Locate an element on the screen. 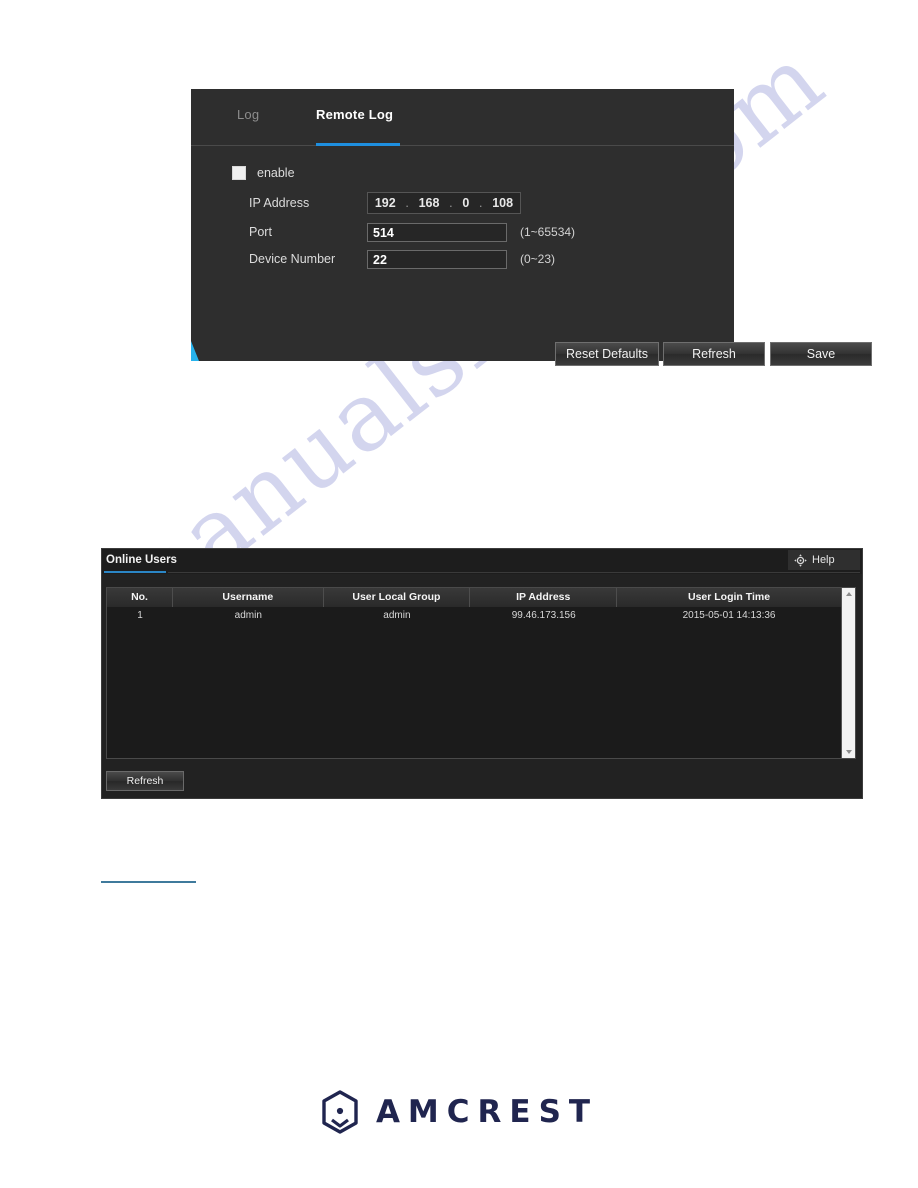 Image resolution: width=918 pixels, height=1188 pixels. ip-octet-3: 0 is located at coordinates (465, 203).